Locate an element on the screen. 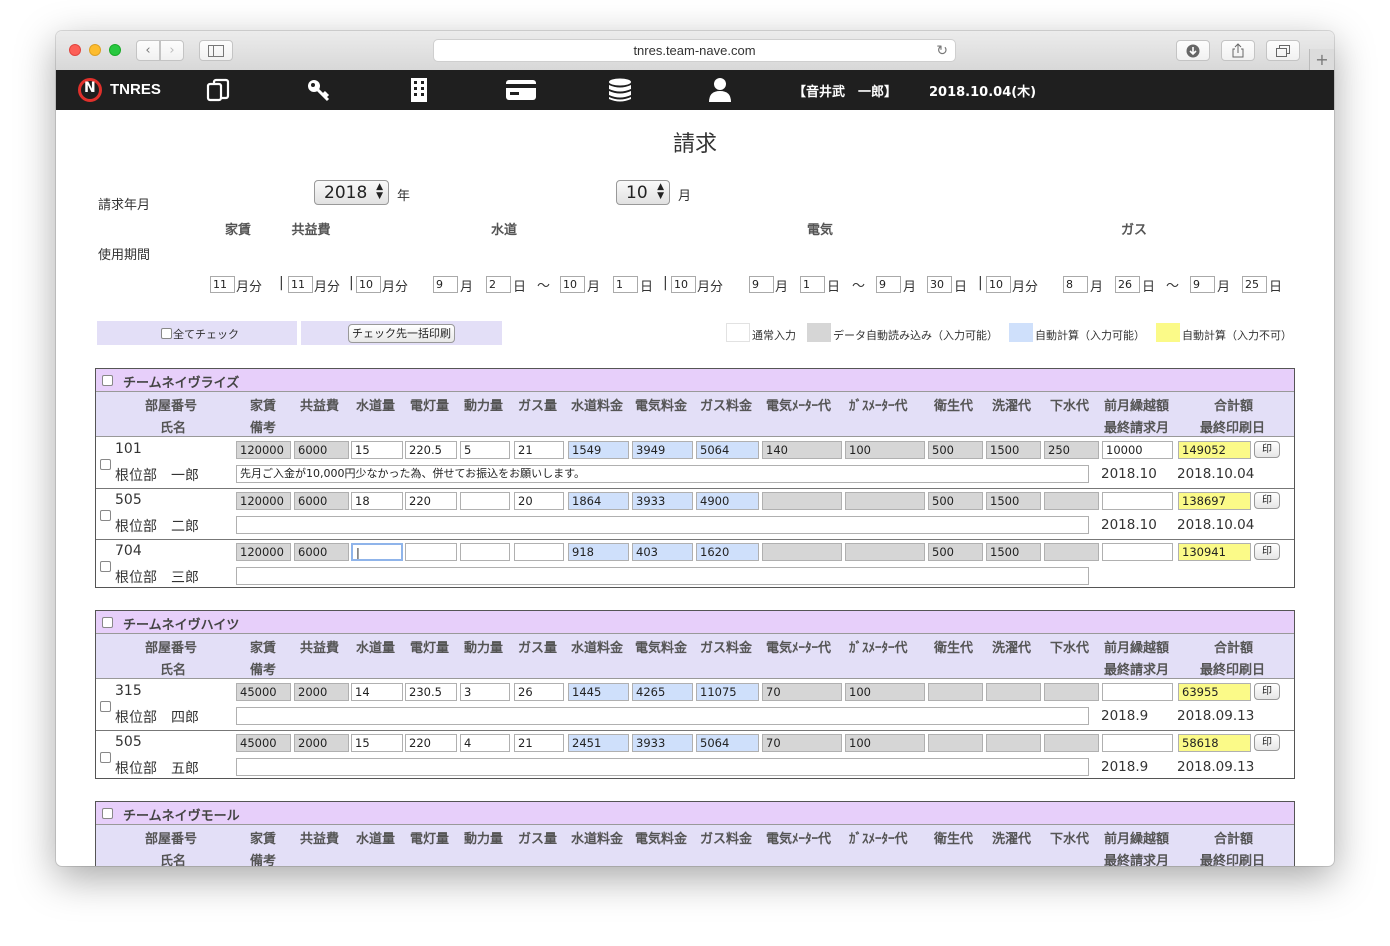 This screenshot has width=1390, height=946. brand-logo-icon is located at coordinates (90, 90).